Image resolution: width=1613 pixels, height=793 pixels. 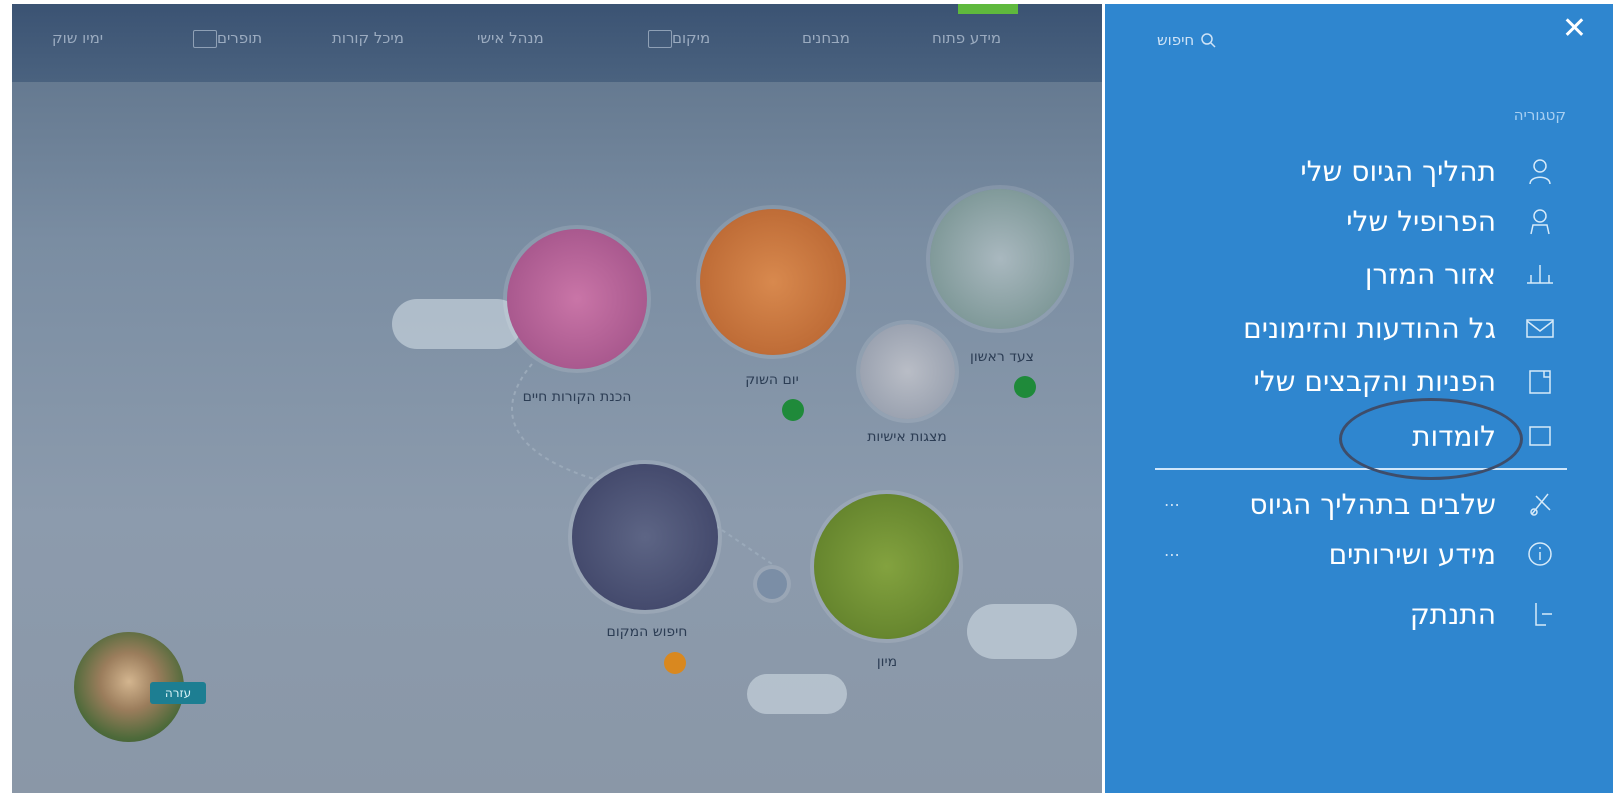 I want to click on user-icon, so click(x=1540, y=171).